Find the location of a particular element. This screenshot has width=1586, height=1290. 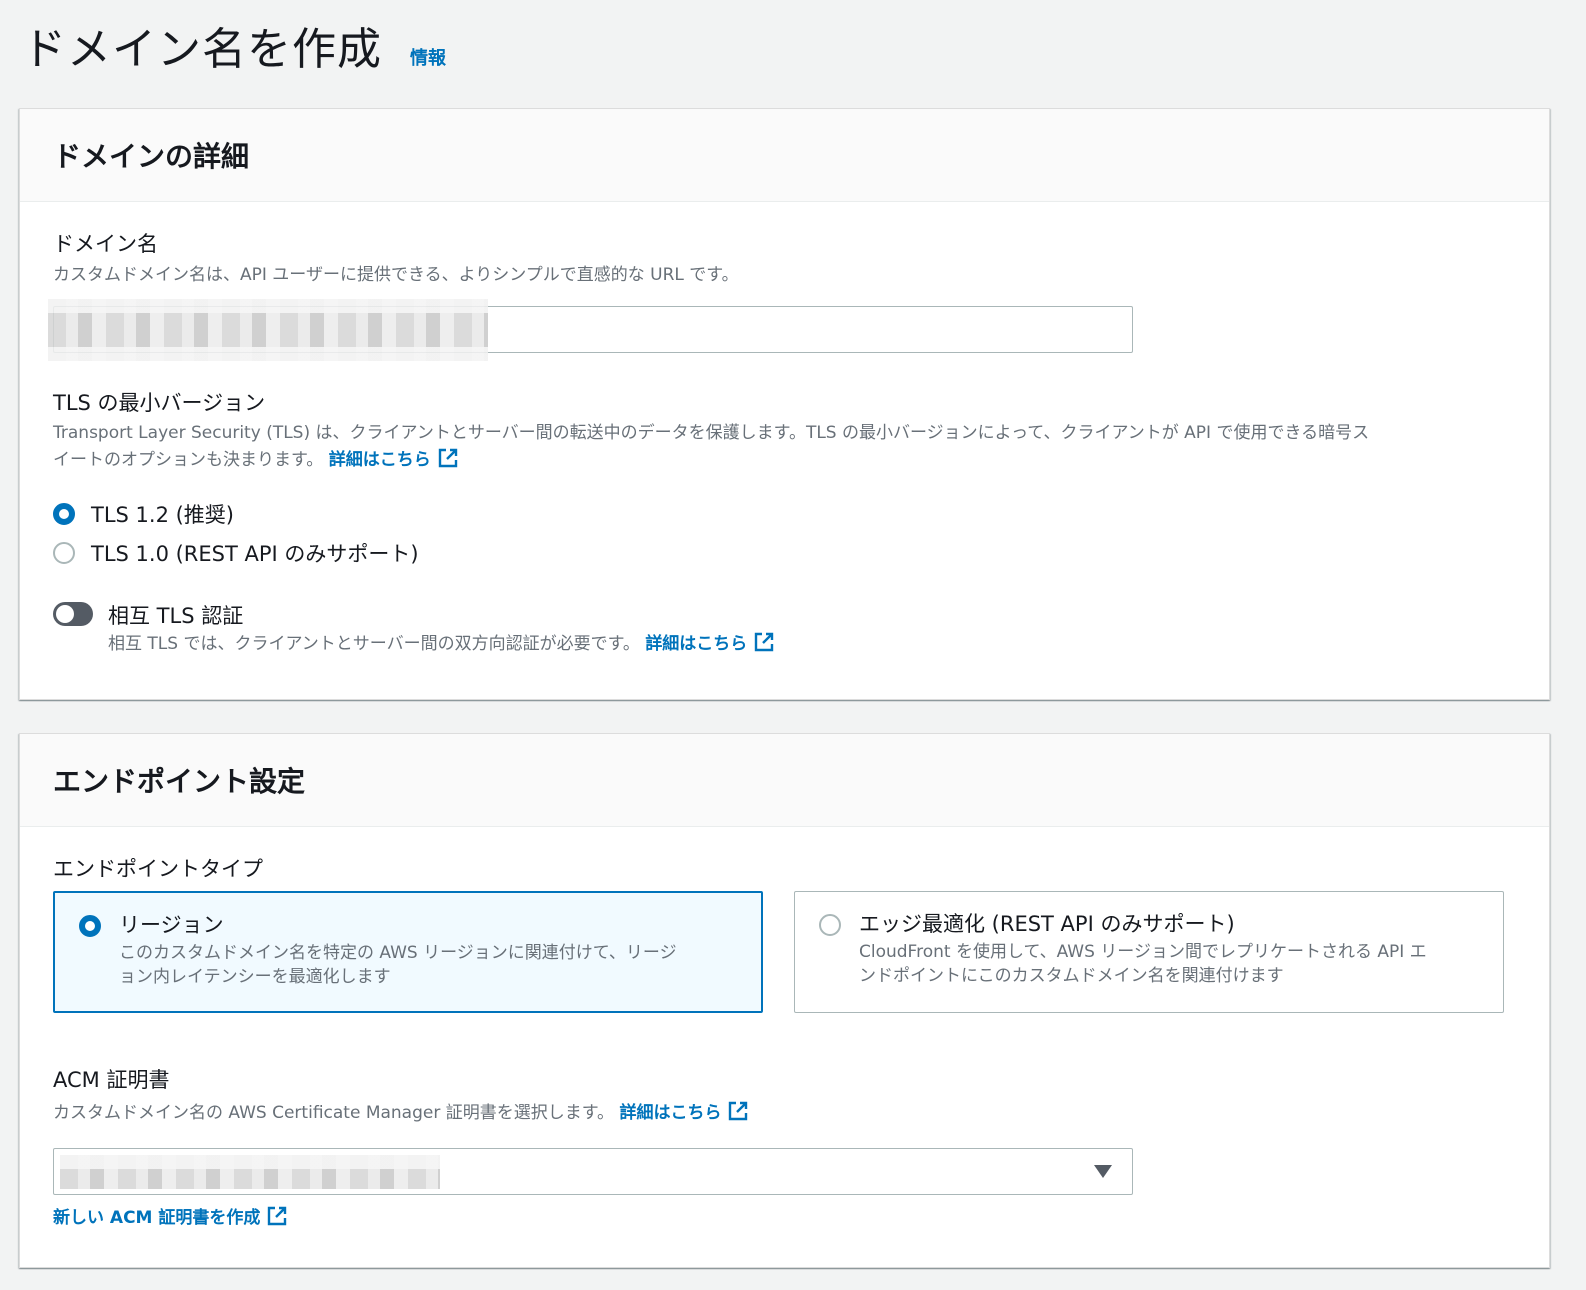

tls-learn-more-link: 詳細はこちら is located at coordinates (393, 459).